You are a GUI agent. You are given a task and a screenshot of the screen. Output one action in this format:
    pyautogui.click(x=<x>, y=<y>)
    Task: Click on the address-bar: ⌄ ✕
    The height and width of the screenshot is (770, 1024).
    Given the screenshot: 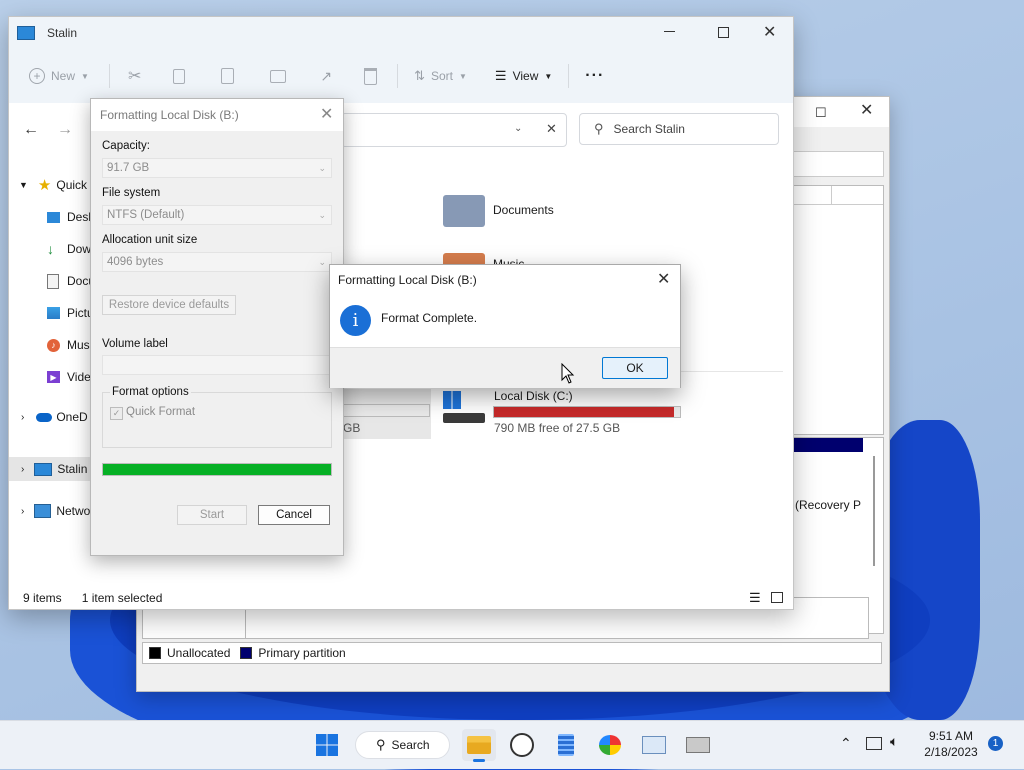 What is the action you would take?
    pyautogui.click(x=454, y=130)
    